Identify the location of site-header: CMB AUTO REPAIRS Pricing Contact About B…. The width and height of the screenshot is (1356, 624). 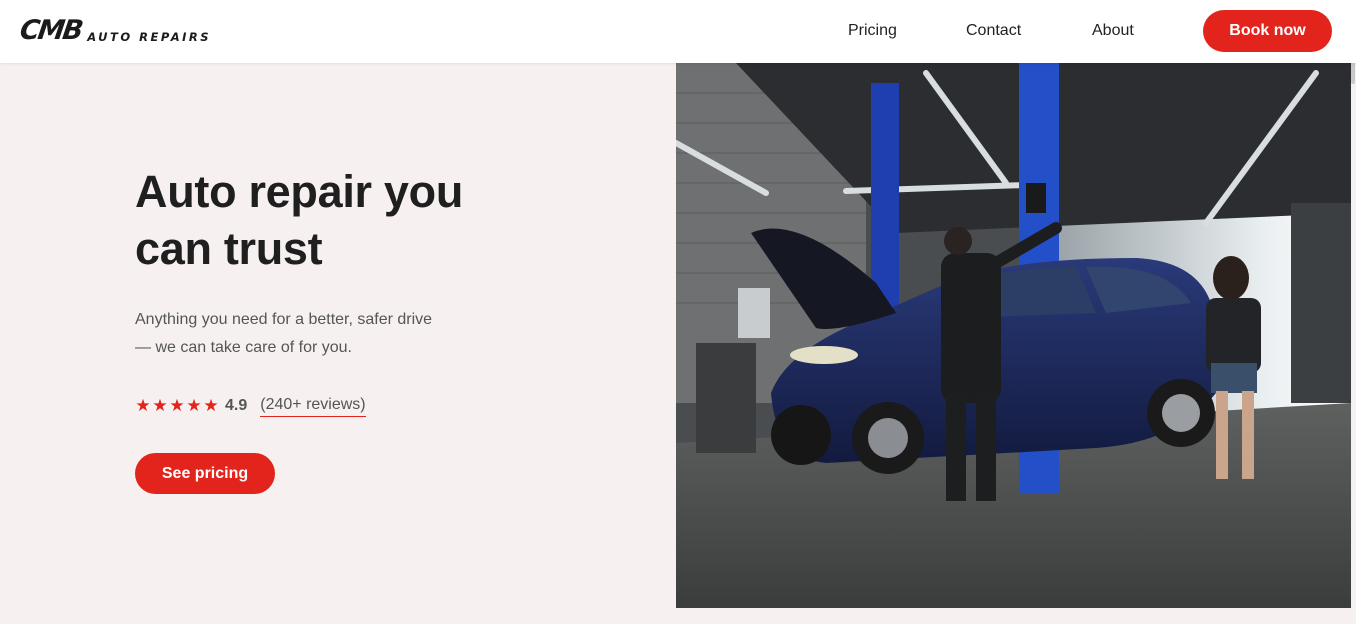
(678, 31).